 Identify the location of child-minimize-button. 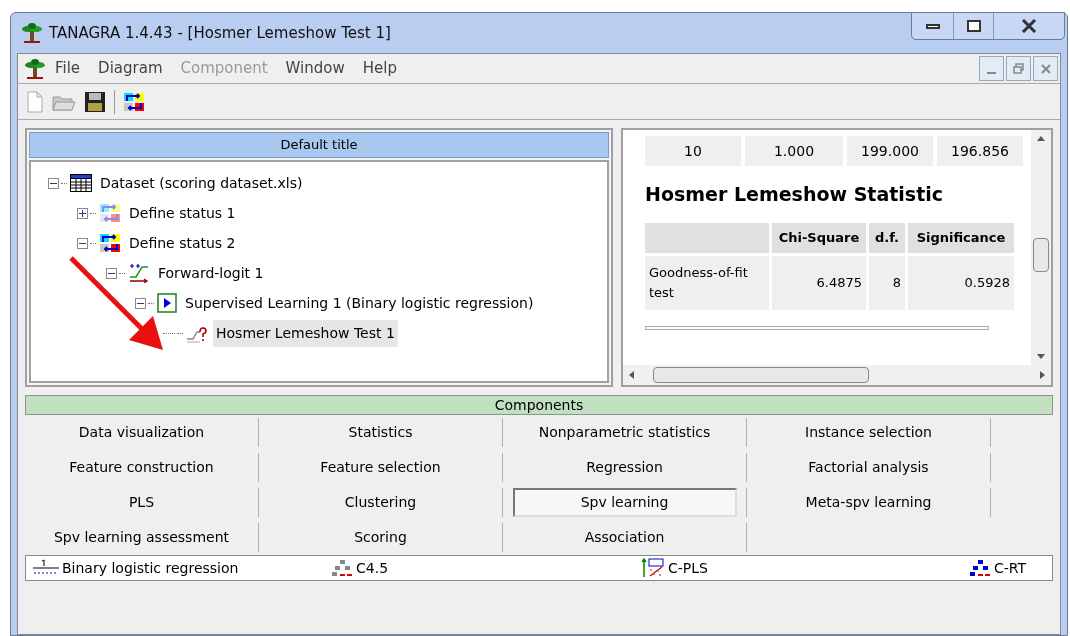
(991, 68).